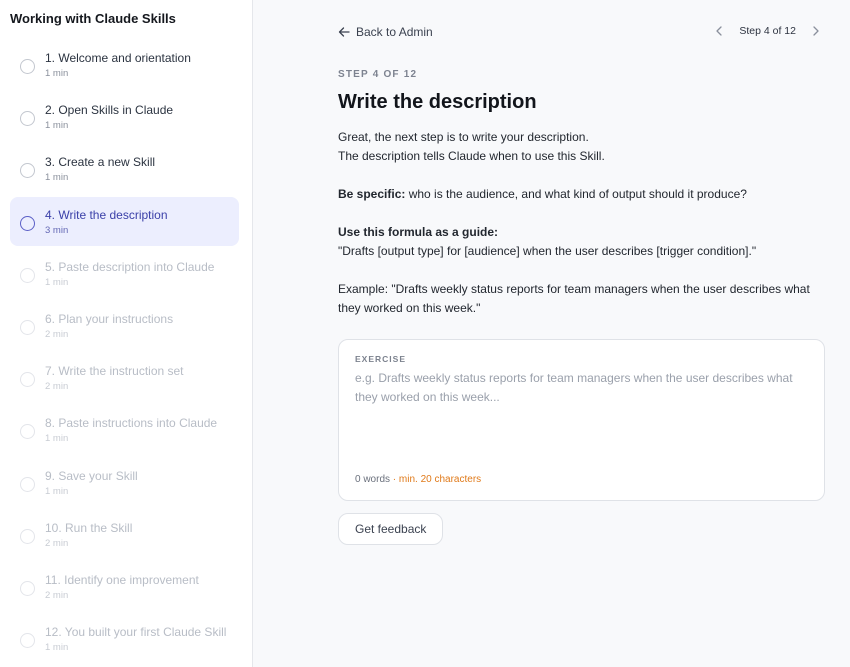  I want to click on step-label: 3. Create a new Skill, so click(100, 162).